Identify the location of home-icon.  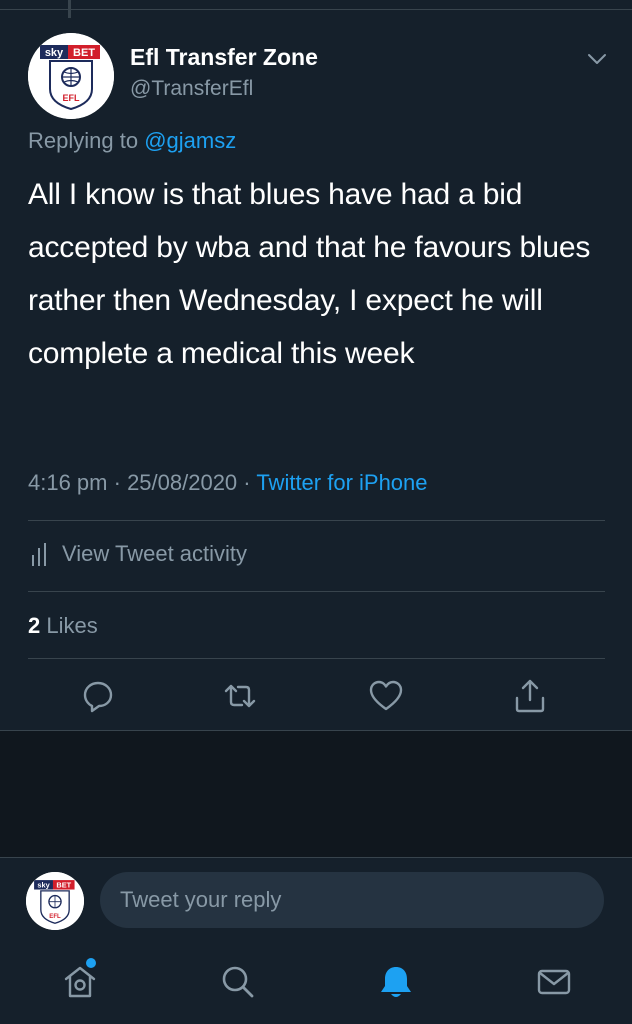
(80, 982).